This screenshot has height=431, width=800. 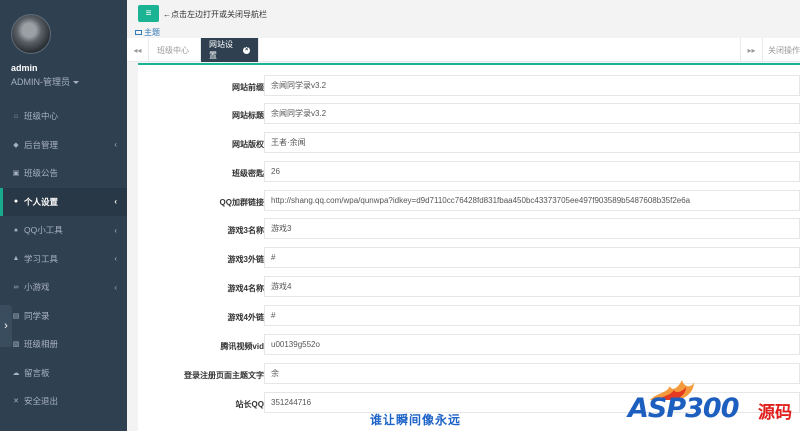 What do you see at coordinates (63, 173) in the screenshot?
I see `sidebar-item-2: ▣ 班级公告` at bounding box center [63, 173].